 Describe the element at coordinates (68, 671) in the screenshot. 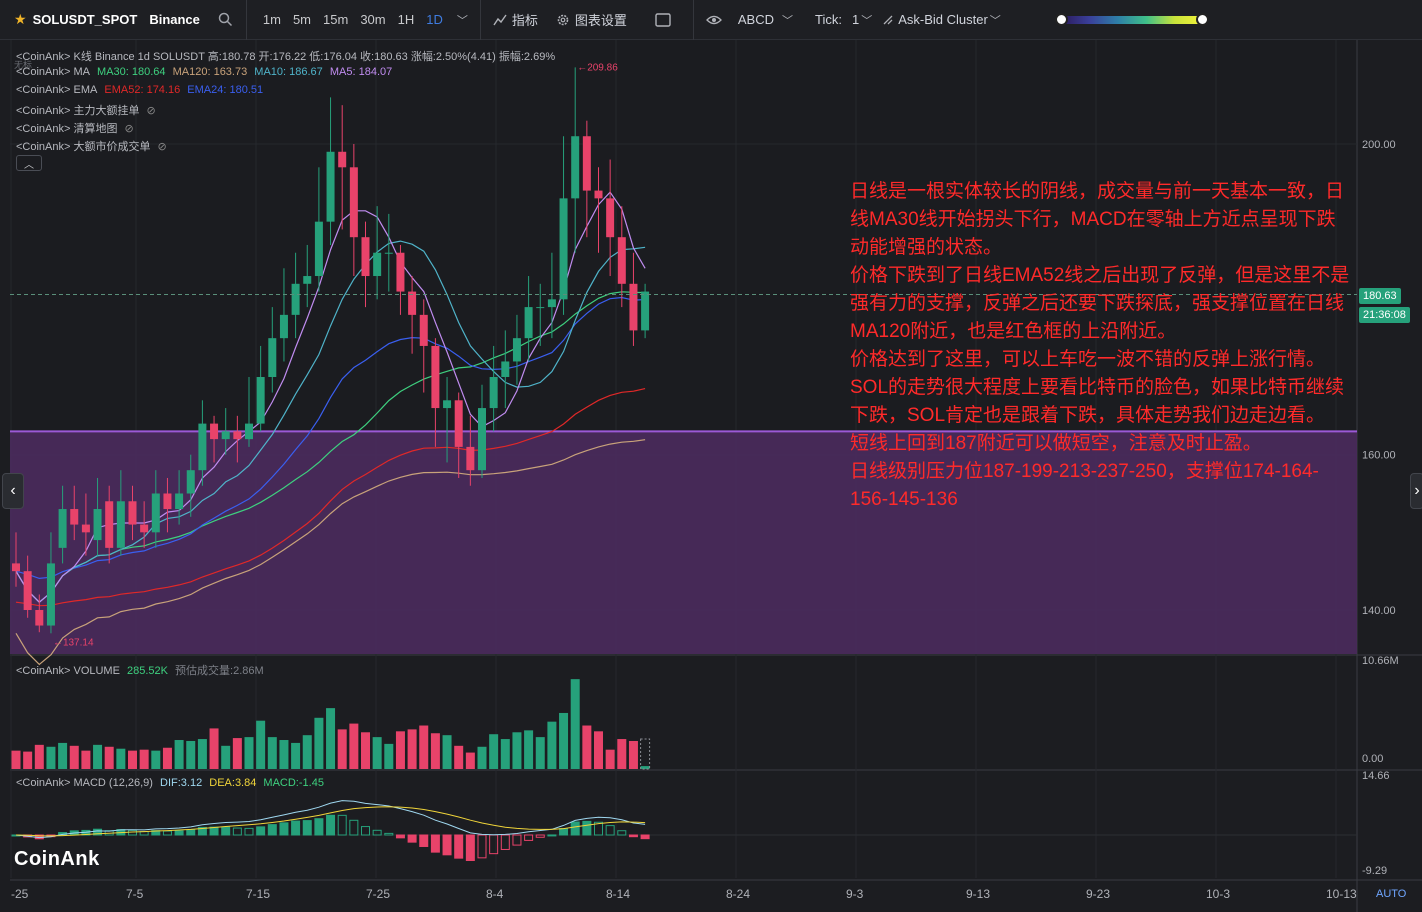

I see `volume-prefix: <CoinAnk> VOLUME` at that location.